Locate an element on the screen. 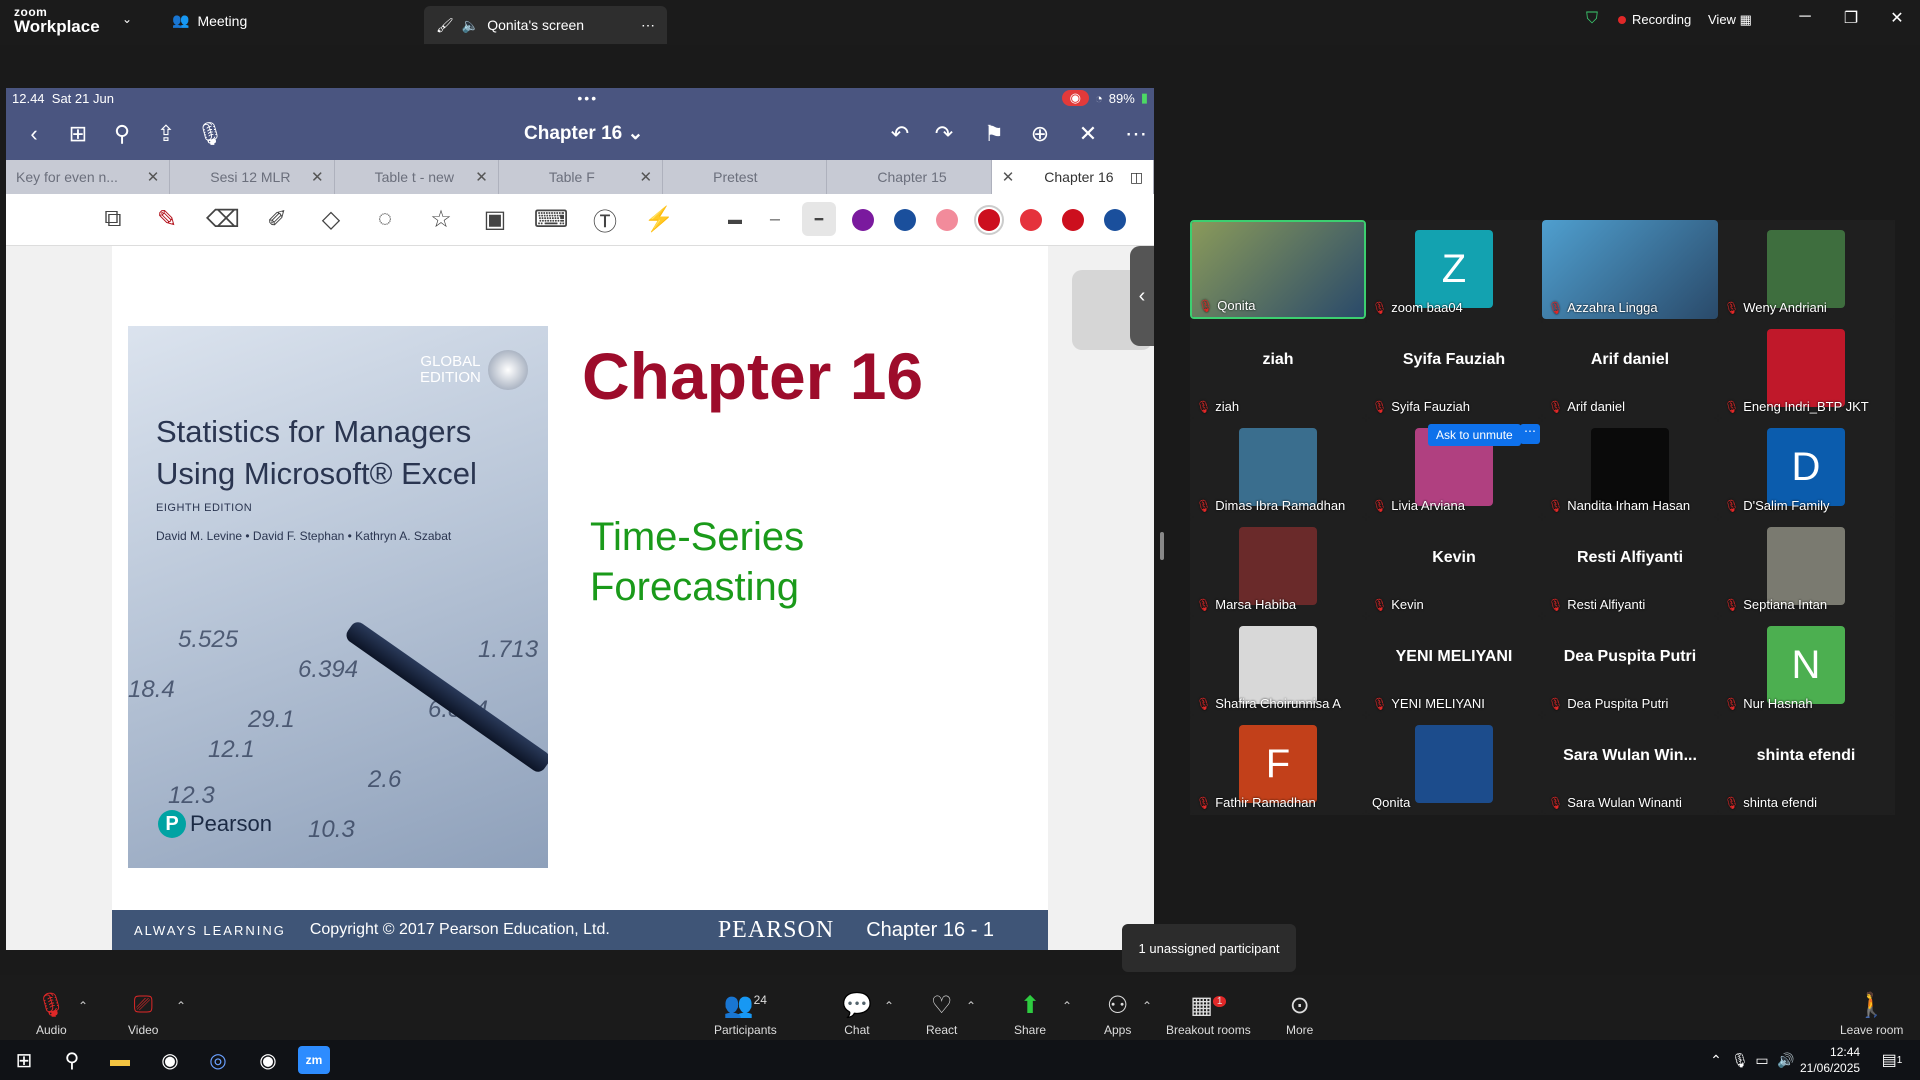 The width and height of the screenshot is (1920, 1080). shield-icon: ⛉ is located at coordinates (1592, 19).